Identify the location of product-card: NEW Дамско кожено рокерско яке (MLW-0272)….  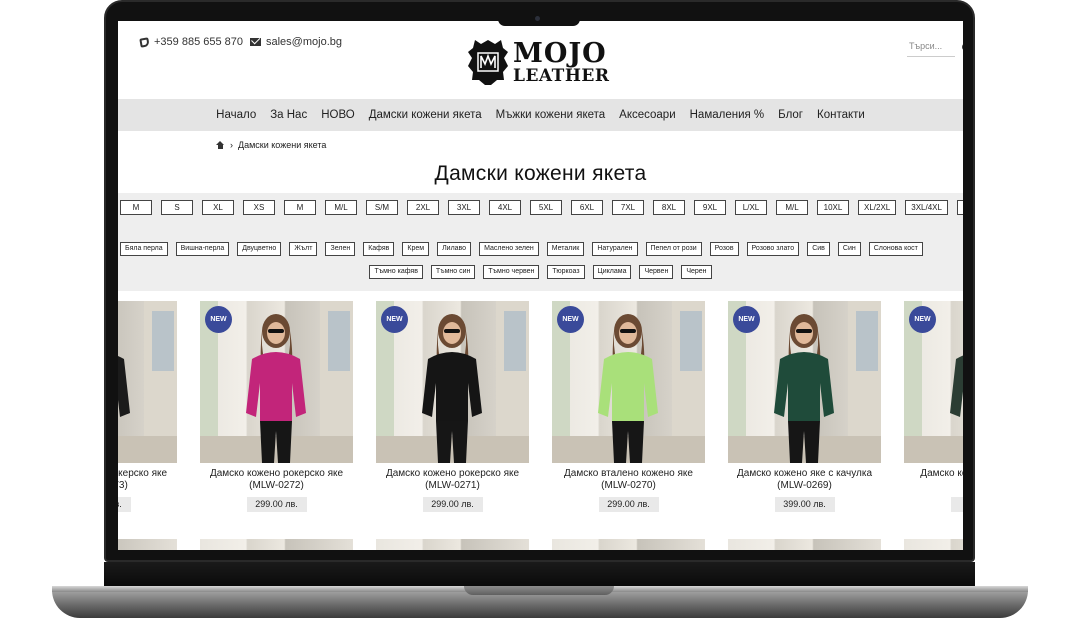
(276, 406).